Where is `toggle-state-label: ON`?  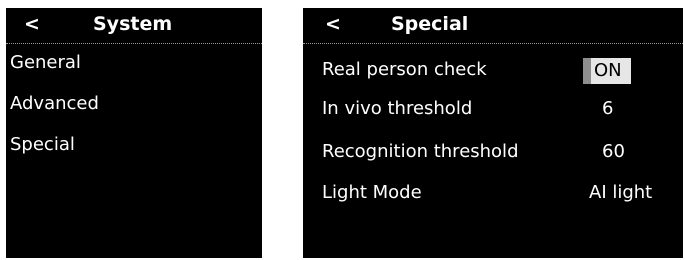 toggle-state-label: ON is located at coordinates (608, 70).